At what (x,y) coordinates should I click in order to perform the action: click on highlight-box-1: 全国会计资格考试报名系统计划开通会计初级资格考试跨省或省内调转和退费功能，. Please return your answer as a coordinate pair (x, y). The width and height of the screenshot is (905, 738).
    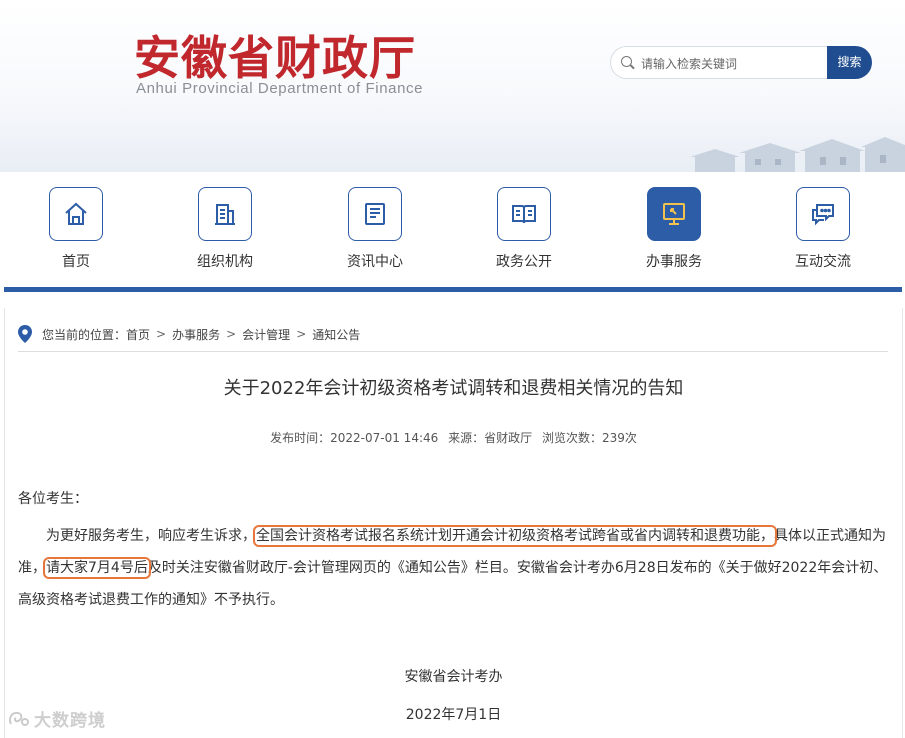
    Looking at the image, I should click on (515, 536).